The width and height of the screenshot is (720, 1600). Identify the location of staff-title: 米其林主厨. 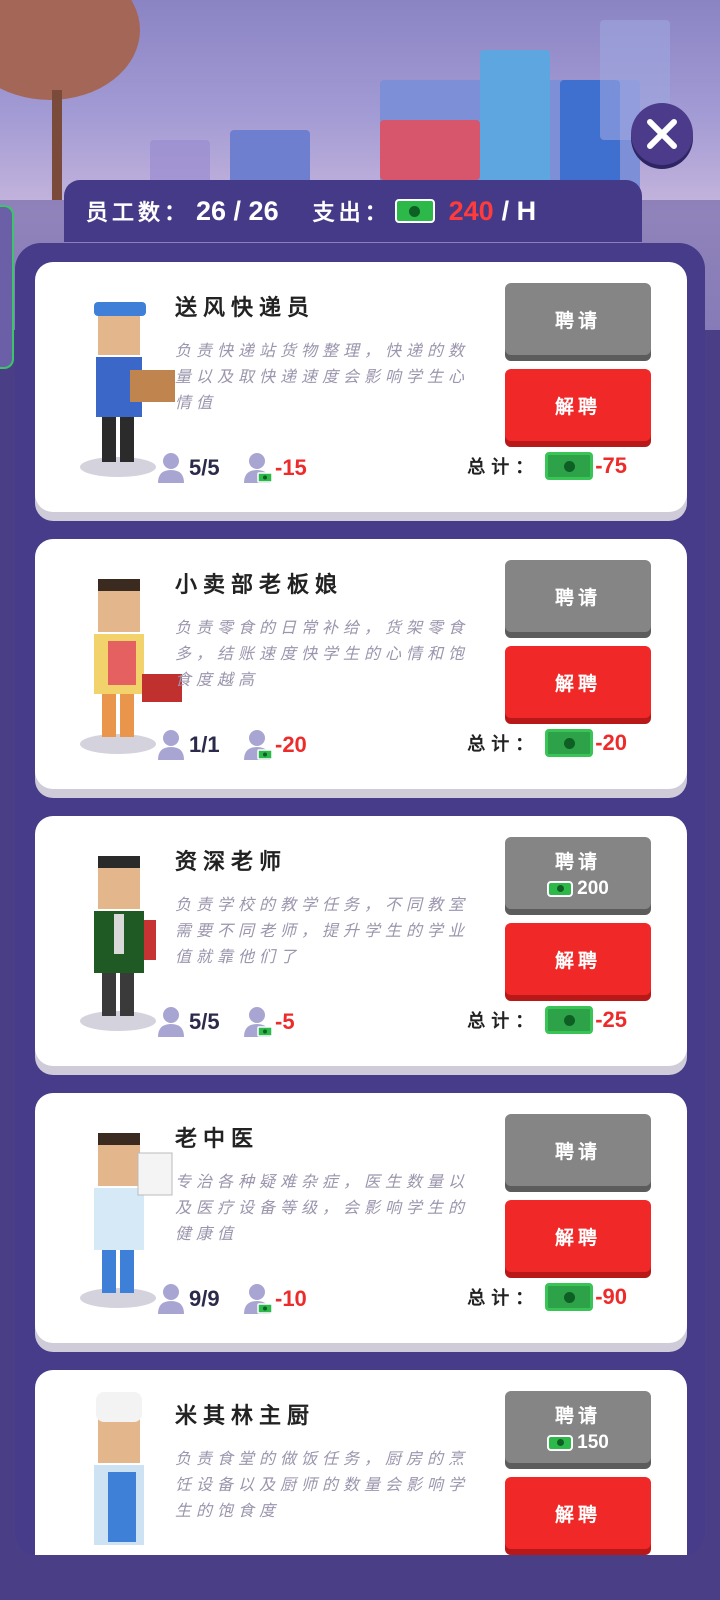
(245, 1416).